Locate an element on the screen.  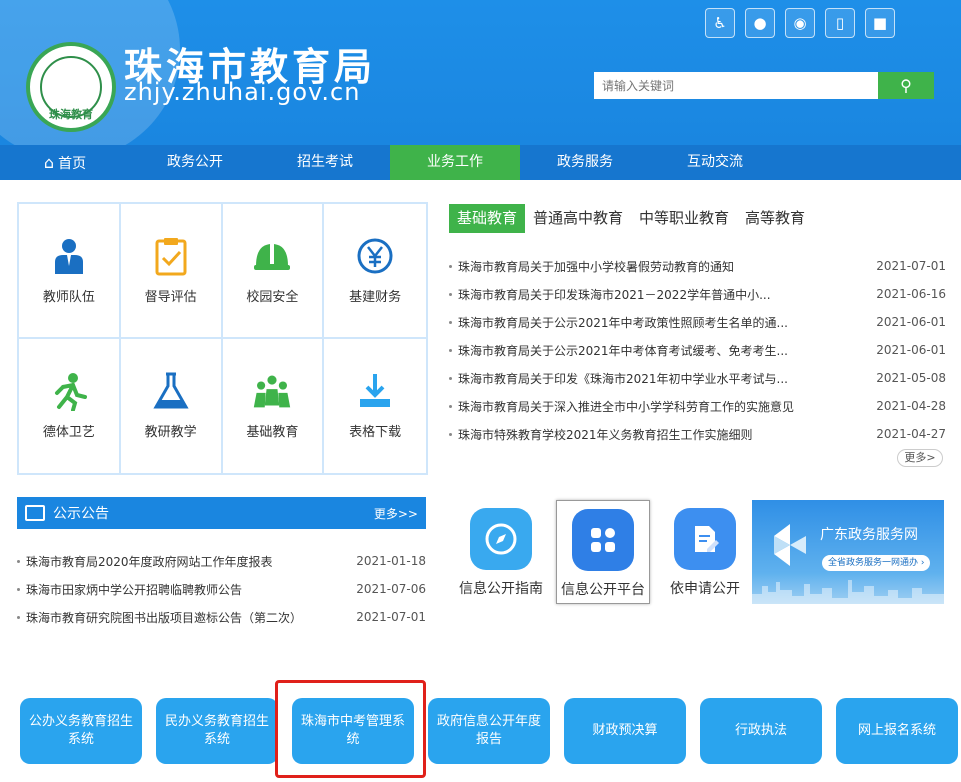
logo-text: 珠海教育 is located at coordinates (71, 114).